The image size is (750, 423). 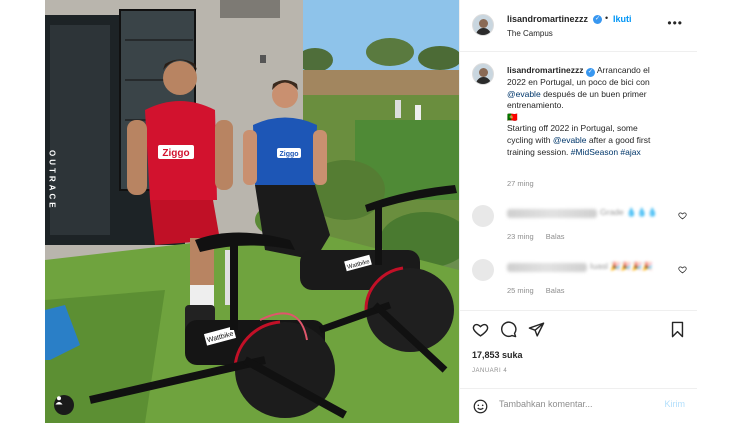 I want to click on comment-text: Iuasl 🎉🎉🎉🎉, so click(x=621, y=266).